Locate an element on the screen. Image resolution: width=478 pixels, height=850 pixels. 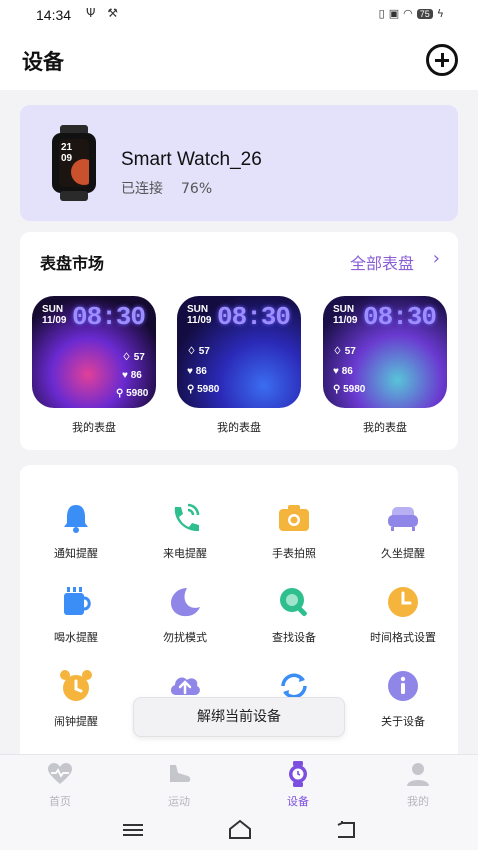
alarm-reminder: 闹钟提醒 is located at coordinates (76, 699).